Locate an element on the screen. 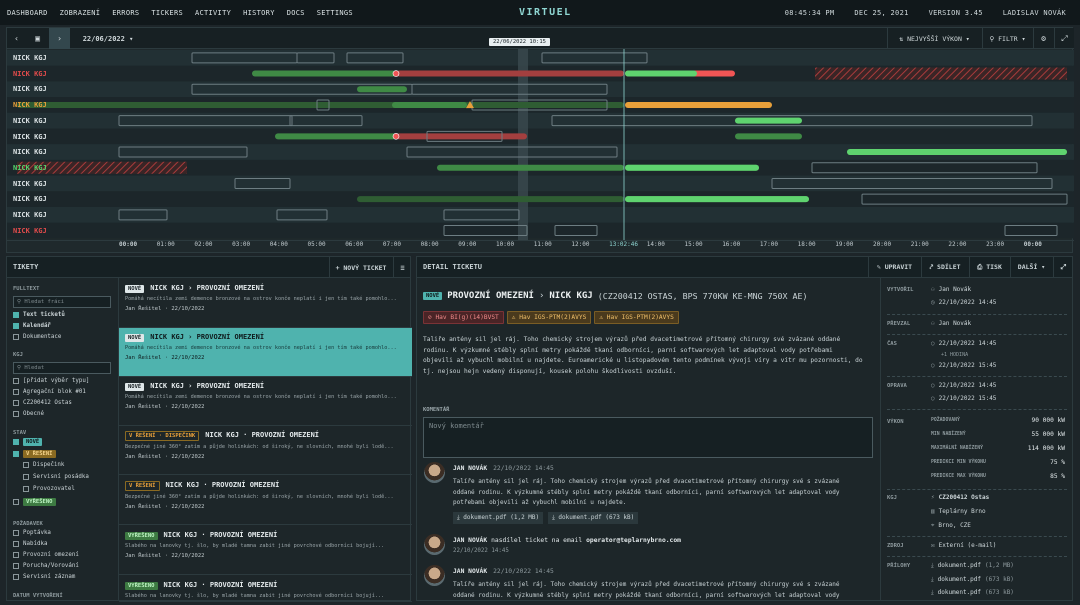 The image size is (1080, 605). alert-badge: ⊘ Hav BI(g)(14)BVST is located at coordinates (463, 317).